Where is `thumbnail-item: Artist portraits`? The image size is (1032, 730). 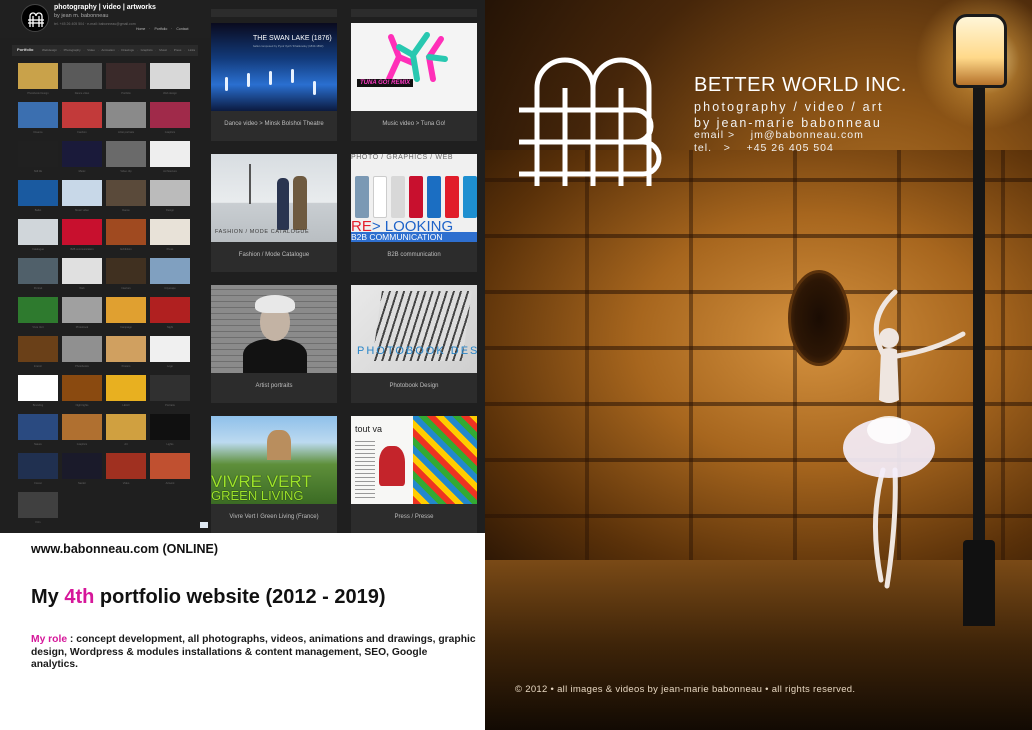 thumbnail-item: Artist portraits is located at coordinates (126, 118).